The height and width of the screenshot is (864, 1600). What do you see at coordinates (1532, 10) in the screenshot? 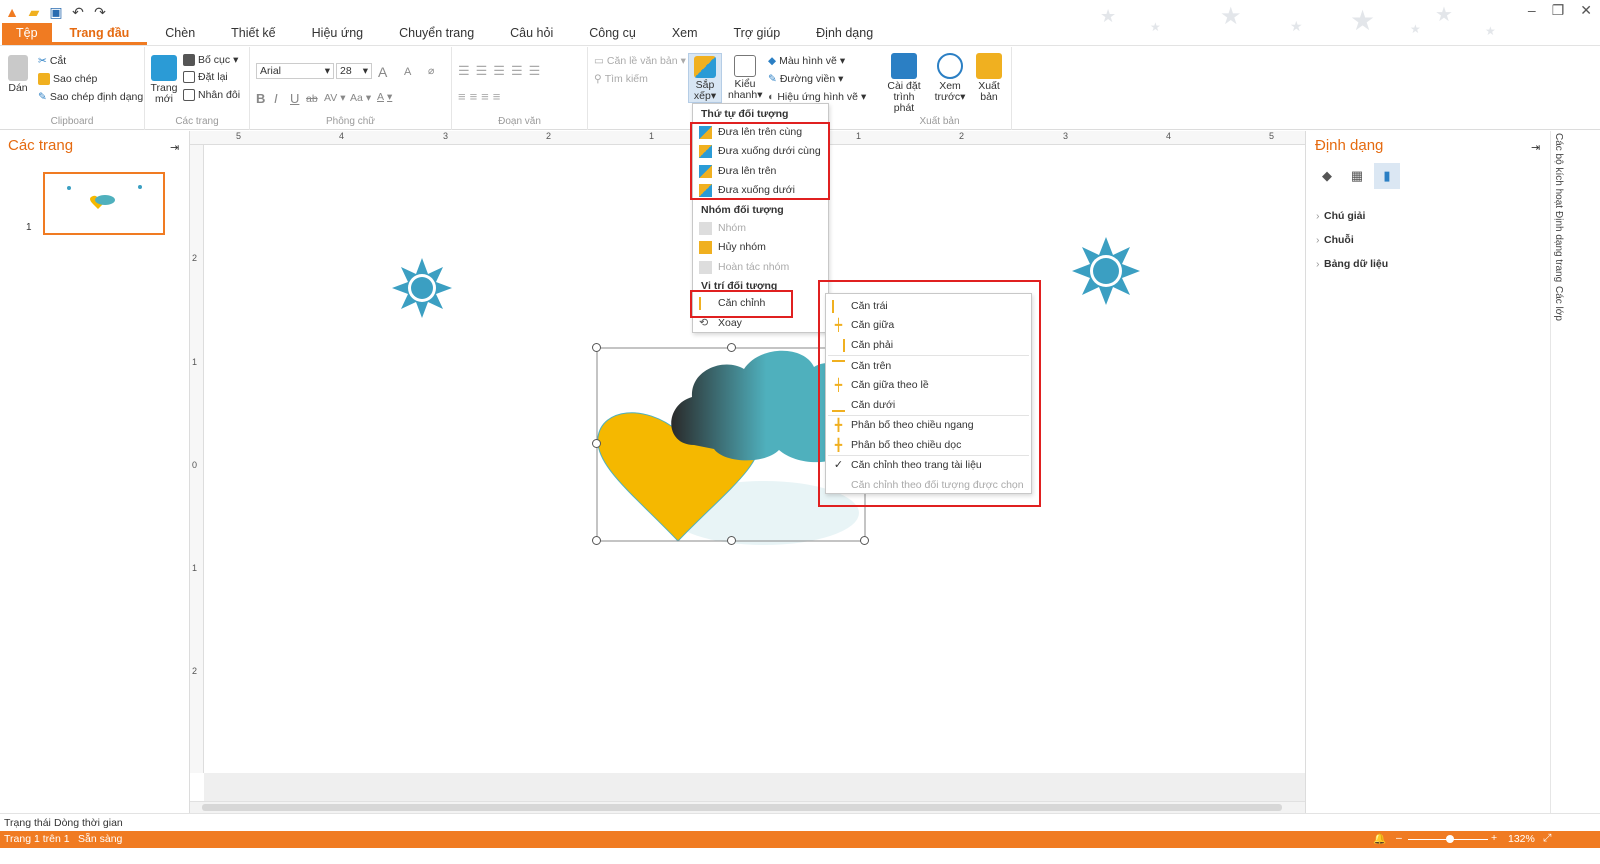
I see `minimize-icon: –` at bounding box center [1532, 10].